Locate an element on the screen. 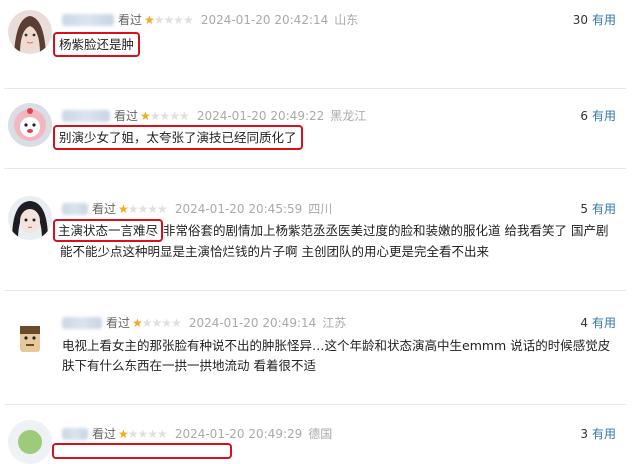 Image resolution: width=640 pixels, height=464 pixels. comment-highlight-text: 主演状态一言难尽 is located at coordinates (108, 230).